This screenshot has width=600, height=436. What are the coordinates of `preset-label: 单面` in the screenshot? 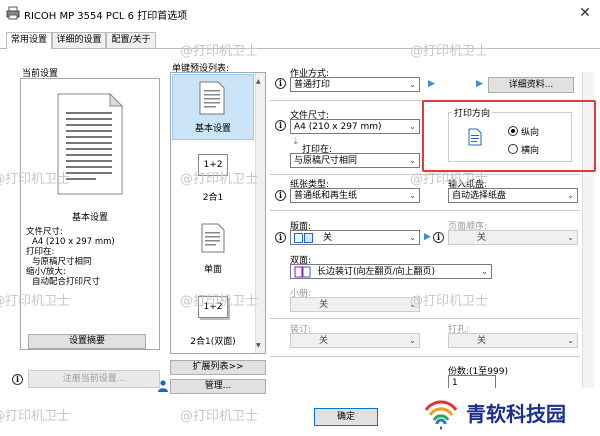 It's located at (212, 270).